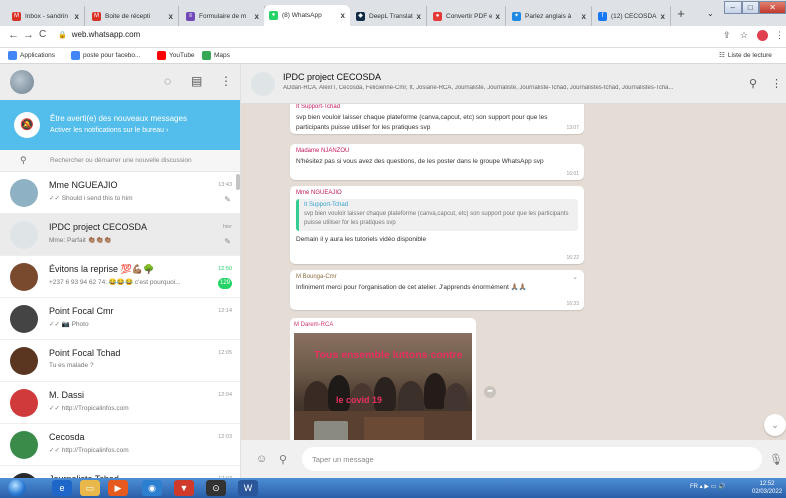 The image size is (786, 498). What do you see at coordinates (779, 35) in the screenshot?
I see `browser-menu-icon: ⋮` at bounding box center [779, 35].